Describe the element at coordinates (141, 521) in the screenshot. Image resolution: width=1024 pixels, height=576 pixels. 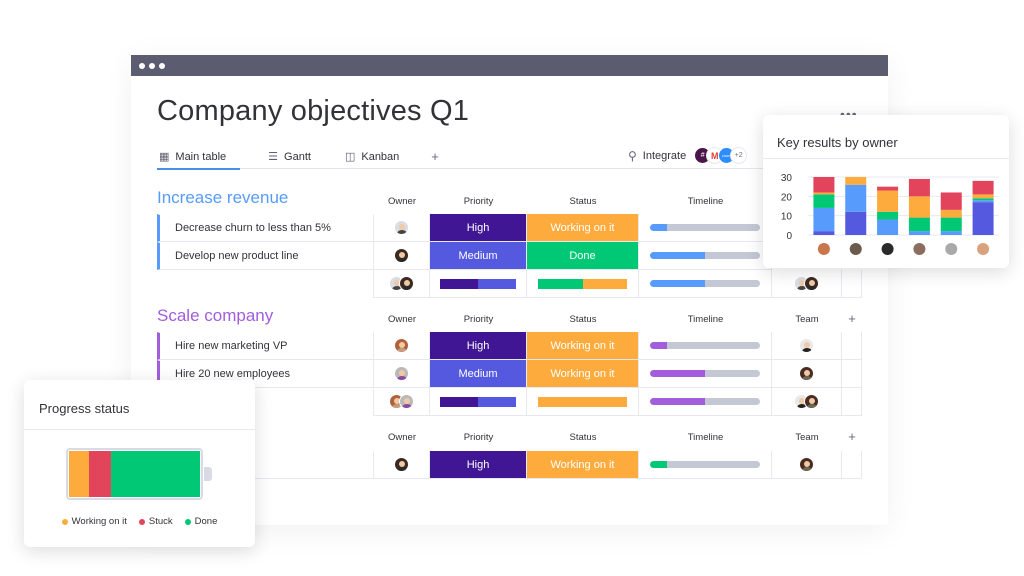
I see `legend-dot-icon` at that location.